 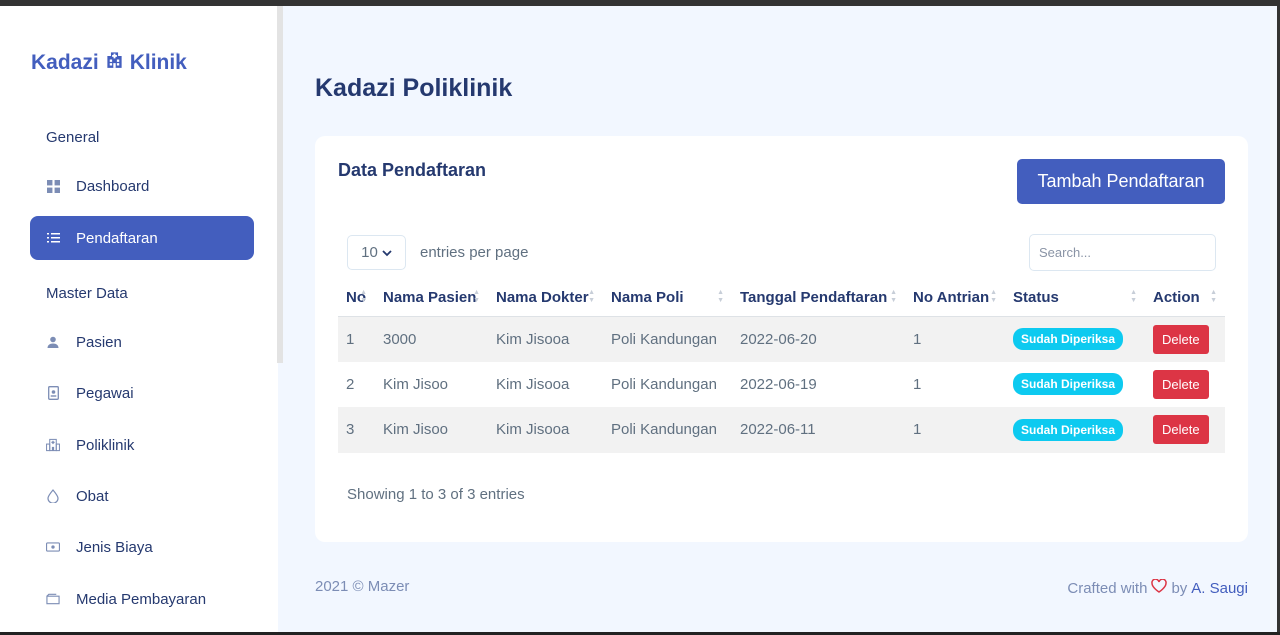 I want to click on column-header-nama-poli: Nama Poli ▲ ▼, so click(x=667, y=298).